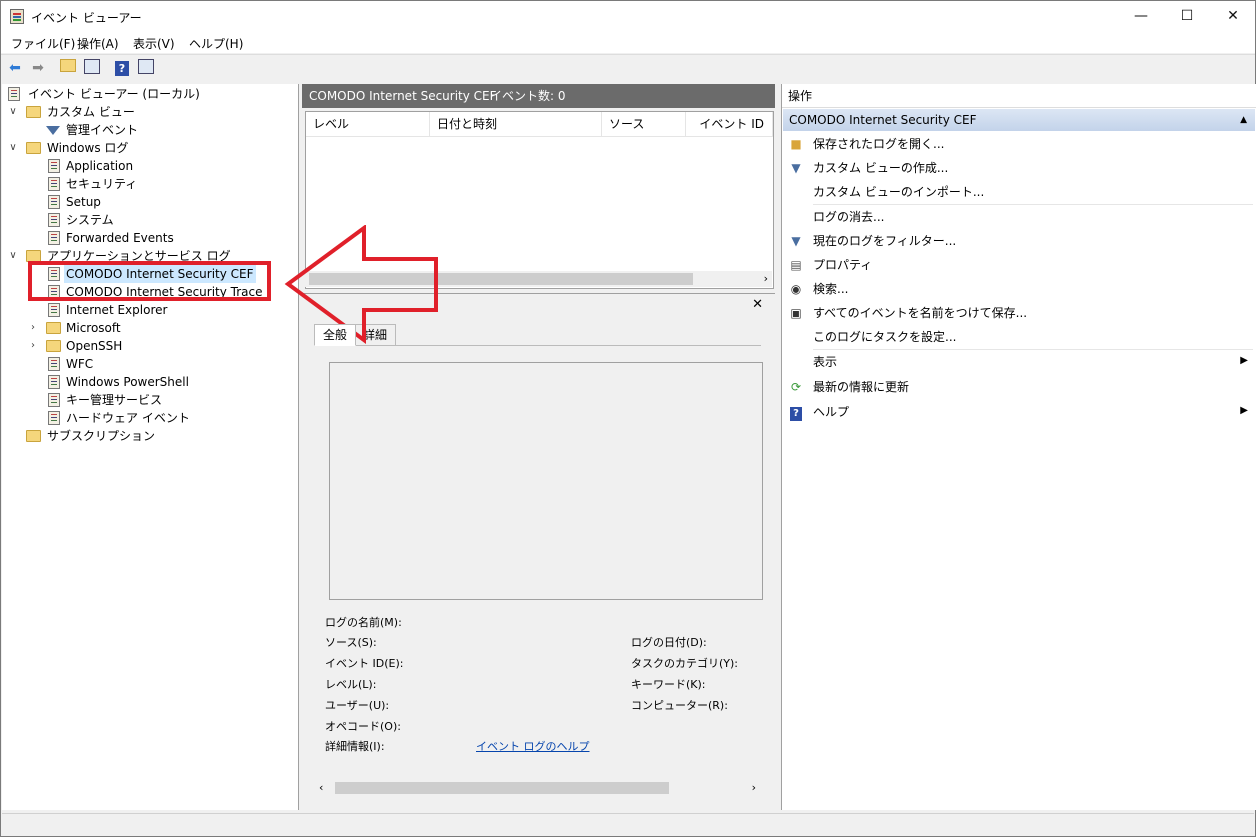 This screenshot has height=837, width=1256. Describe the element at coordinates (154, 43) in the screenshot. I see `menu-view: 表示(V)` at that location.